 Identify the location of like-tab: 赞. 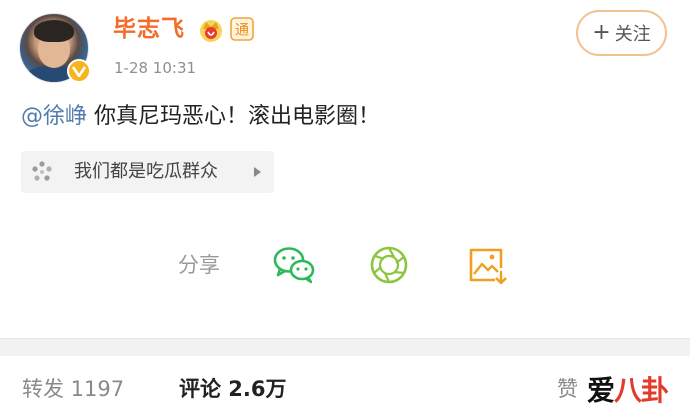
(567, 389).